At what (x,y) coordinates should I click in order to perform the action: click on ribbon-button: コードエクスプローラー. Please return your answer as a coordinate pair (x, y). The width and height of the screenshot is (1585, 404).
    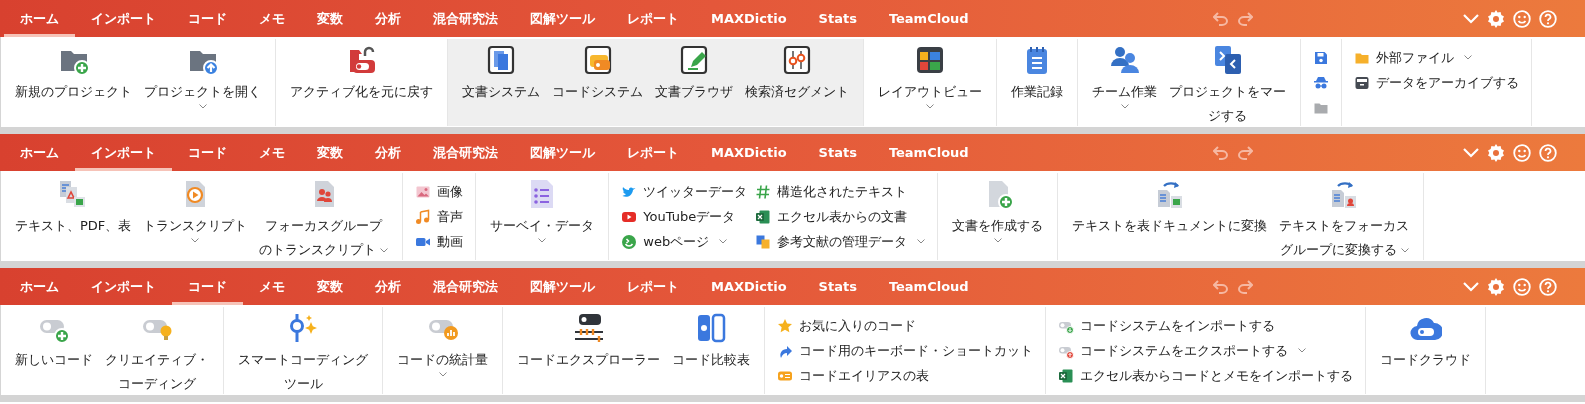
    Looking at the image, I should click on (588, 341).